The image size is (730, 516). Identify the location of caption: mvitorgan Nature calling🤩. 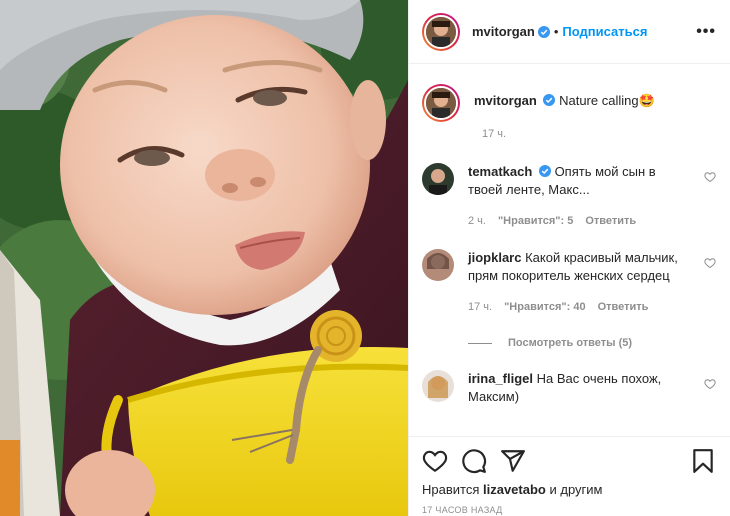
(569, 103).